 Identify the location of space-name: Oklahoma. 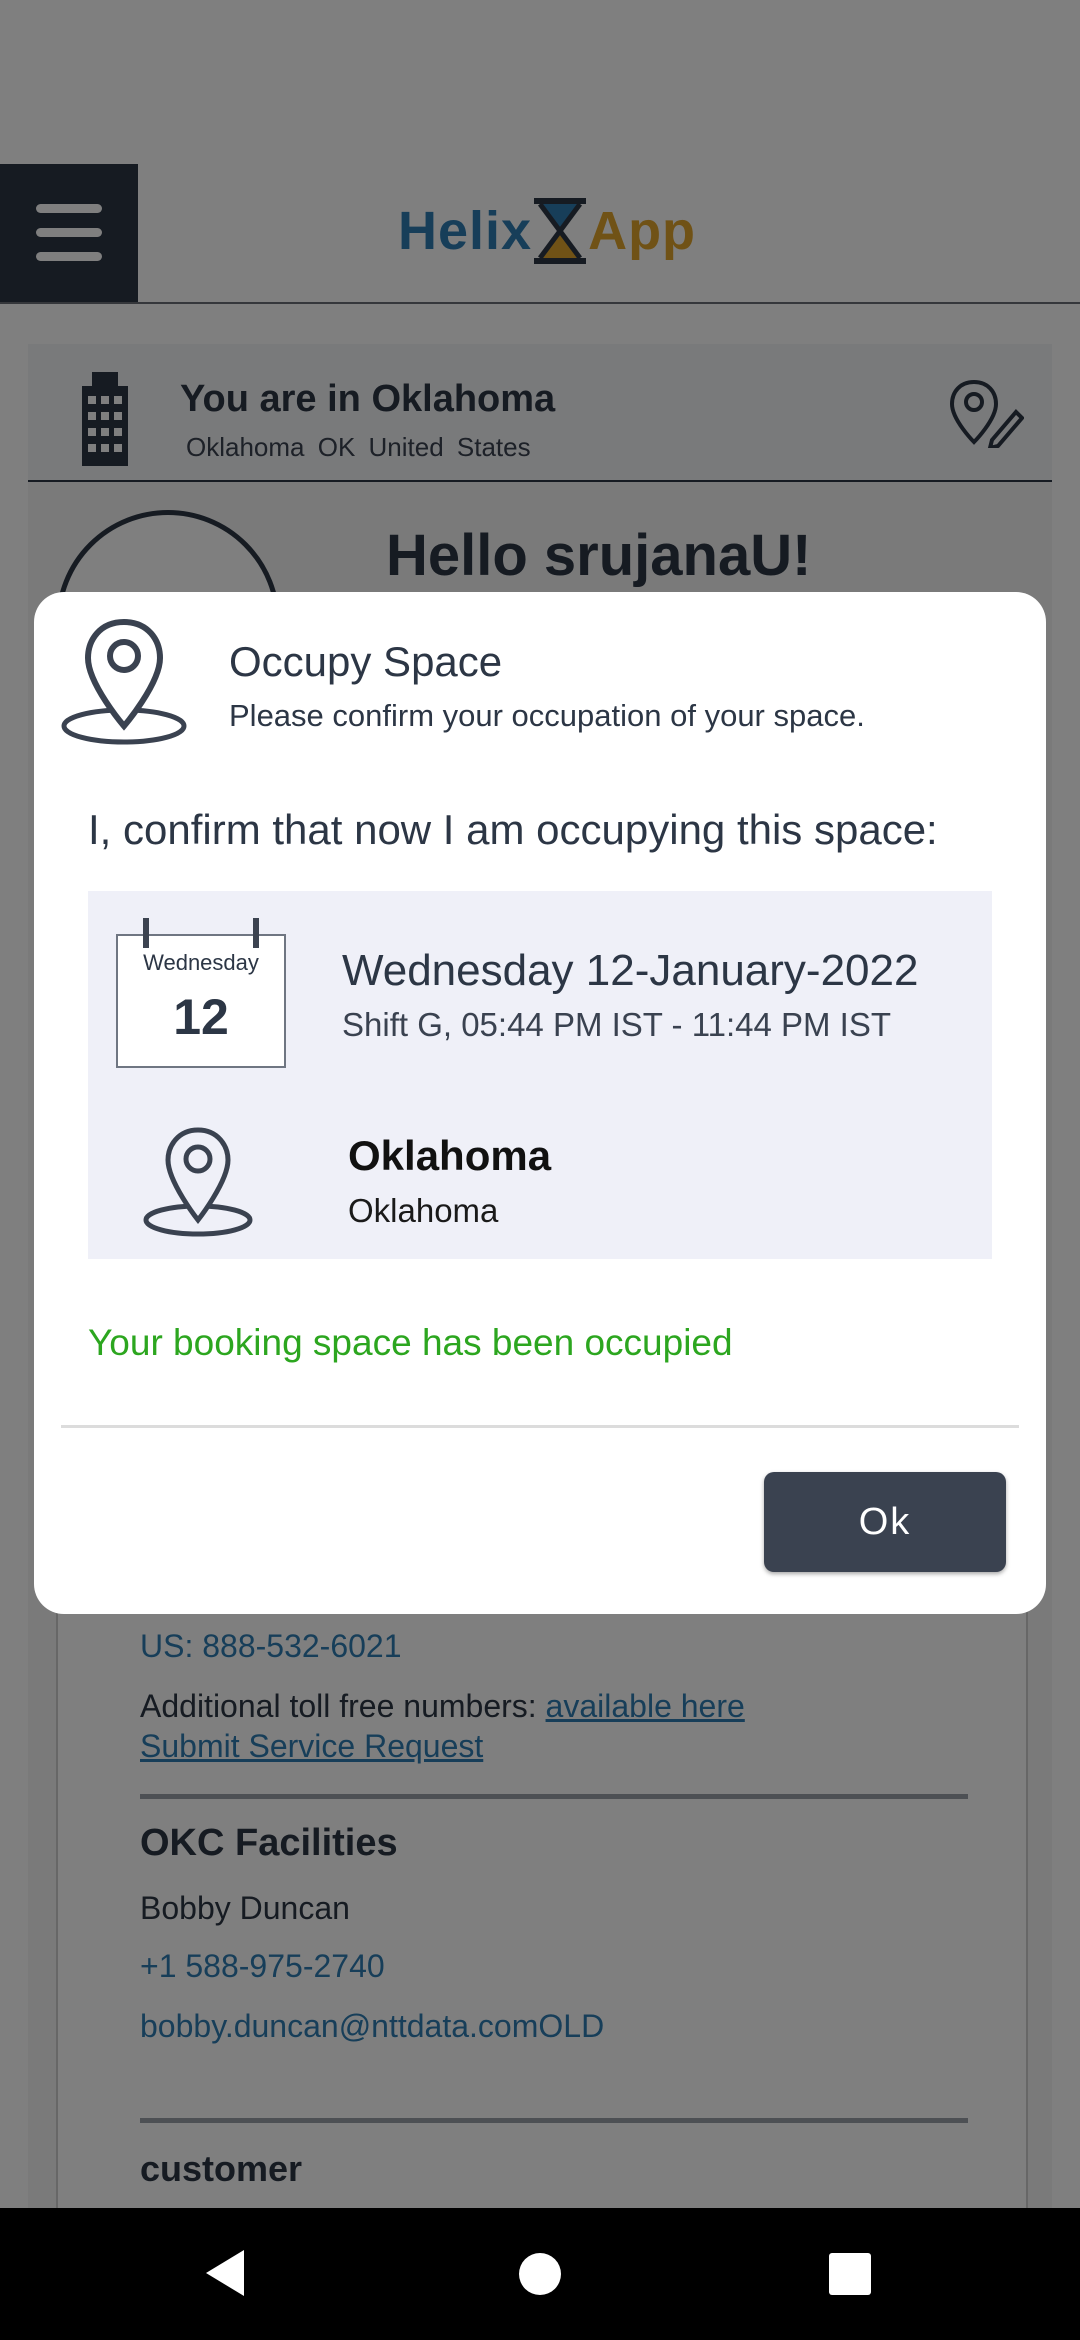
(450, 1155).